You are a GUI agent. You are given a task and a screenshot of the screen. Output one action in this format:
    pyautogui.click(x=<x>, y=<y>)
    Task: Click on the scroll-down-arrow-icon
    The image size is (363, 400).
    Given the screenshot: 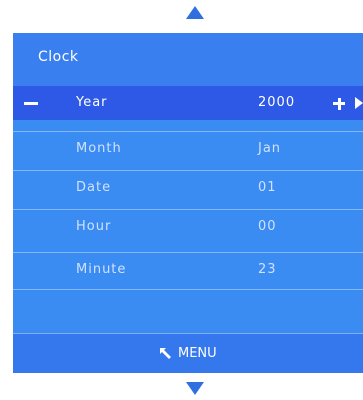 What is the action you would take?
    pyautogui.click(x=195, y=388)
    